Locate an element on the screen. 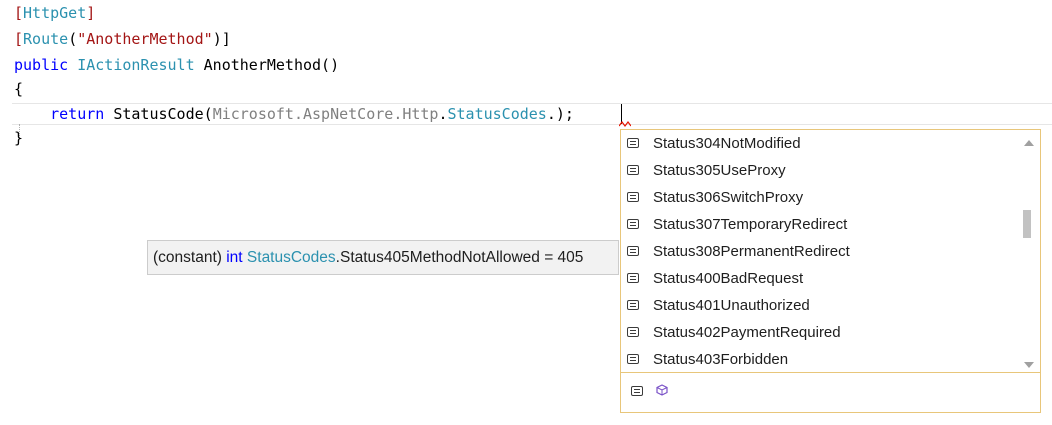  completion-item: Status307TemporaryRedirect is located at coordinates (819, 224).